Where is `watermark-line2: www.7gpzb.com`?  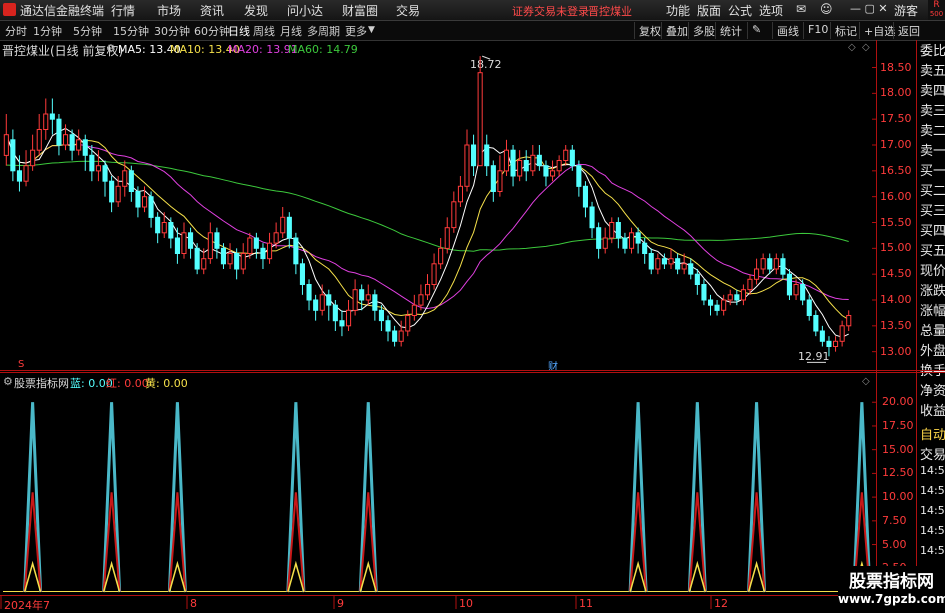 watermark-line2: www.7gpzb.com is located at coordinates (891, 599).